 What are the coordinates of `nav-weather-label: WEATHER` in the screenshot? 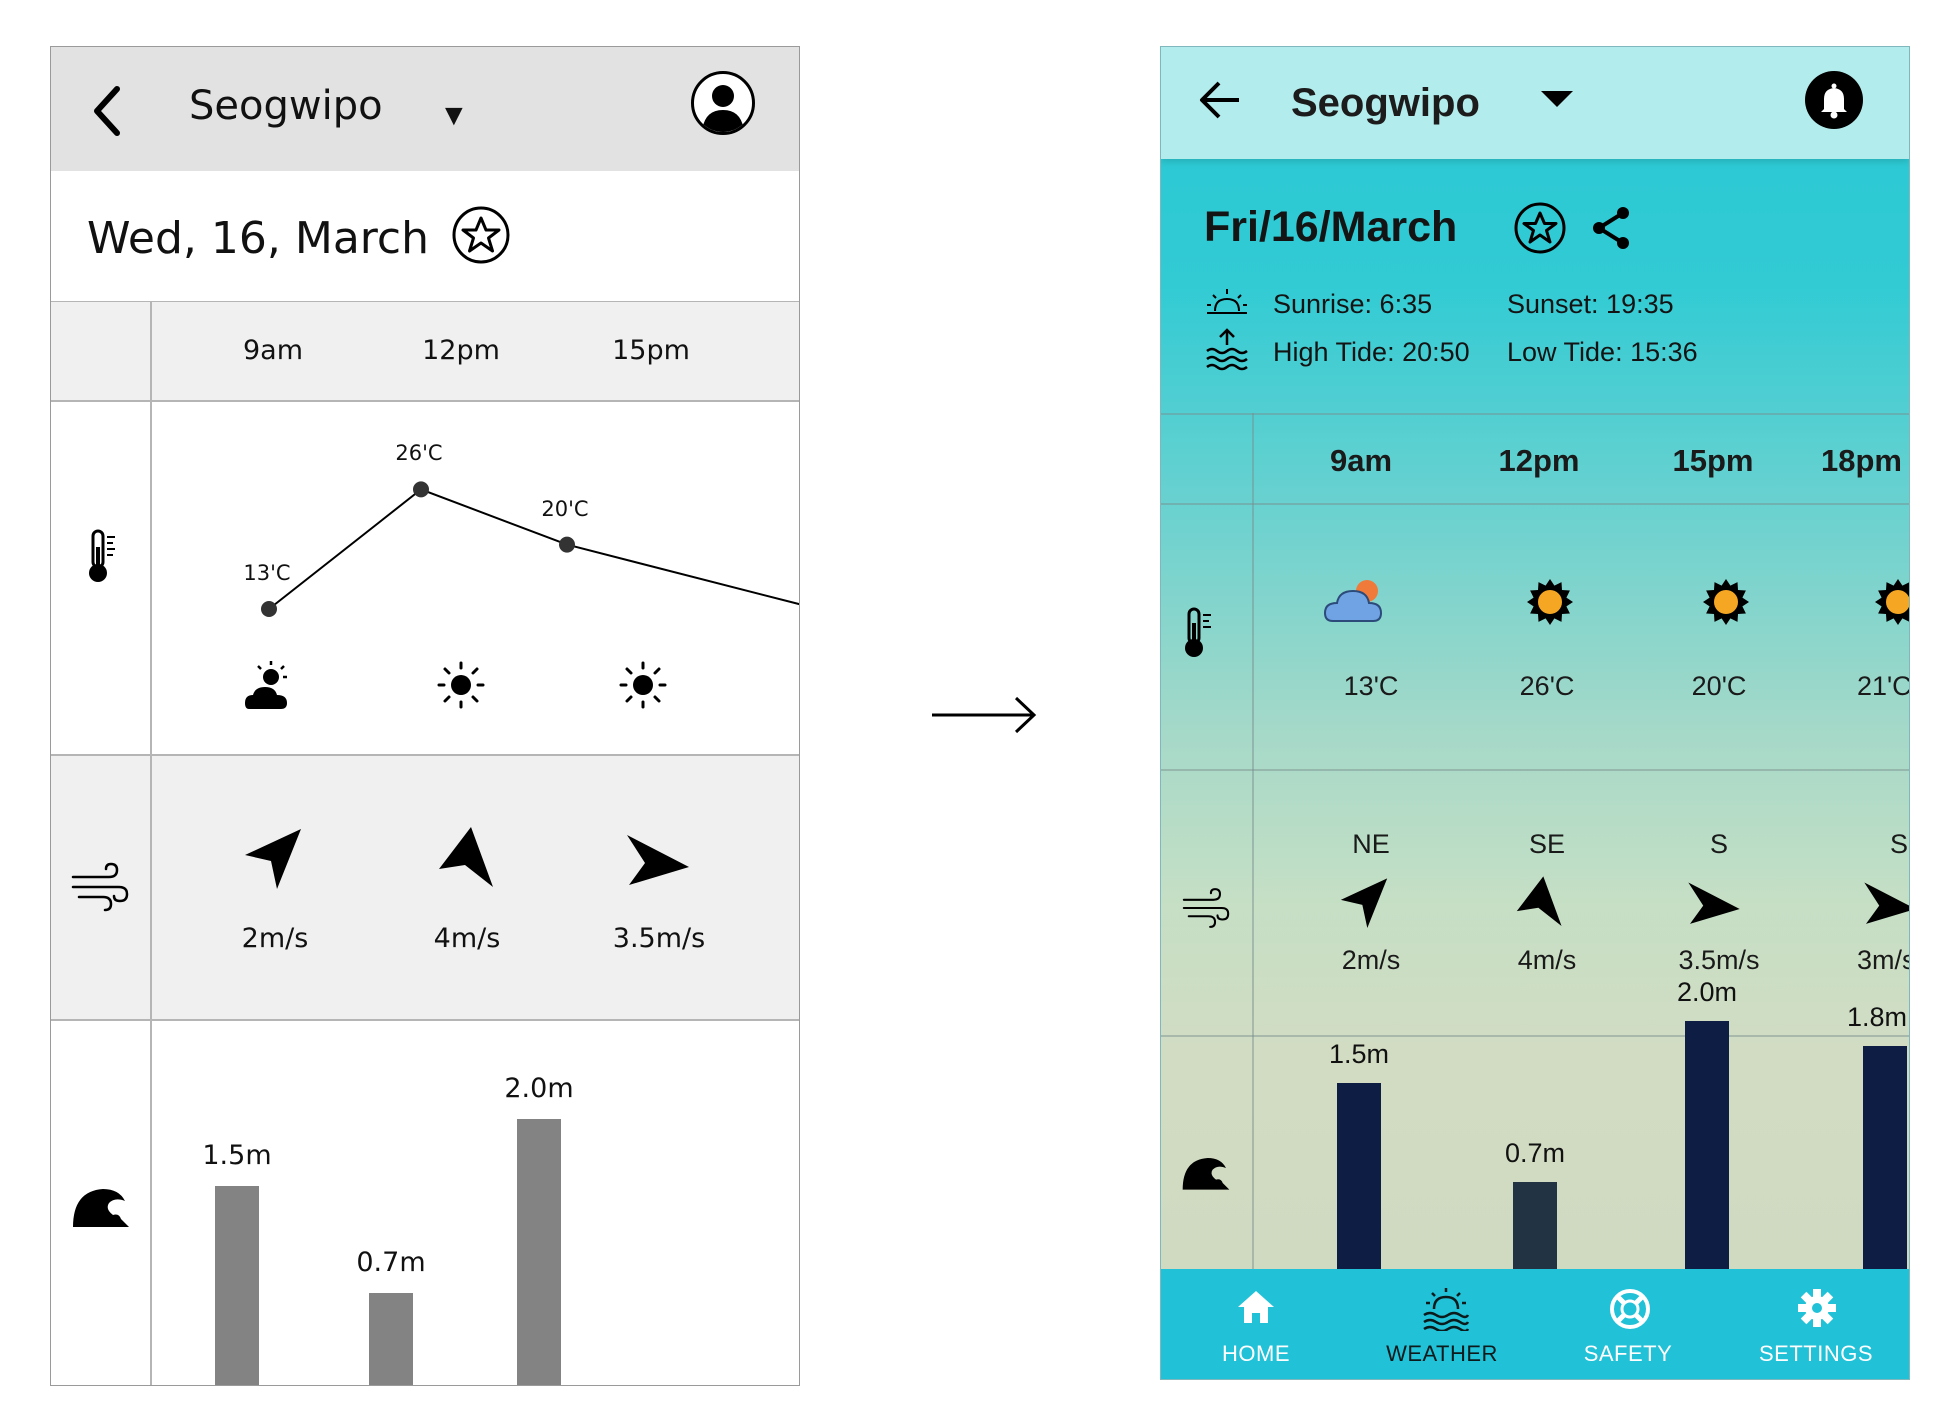 It's located at (1442, 1353).